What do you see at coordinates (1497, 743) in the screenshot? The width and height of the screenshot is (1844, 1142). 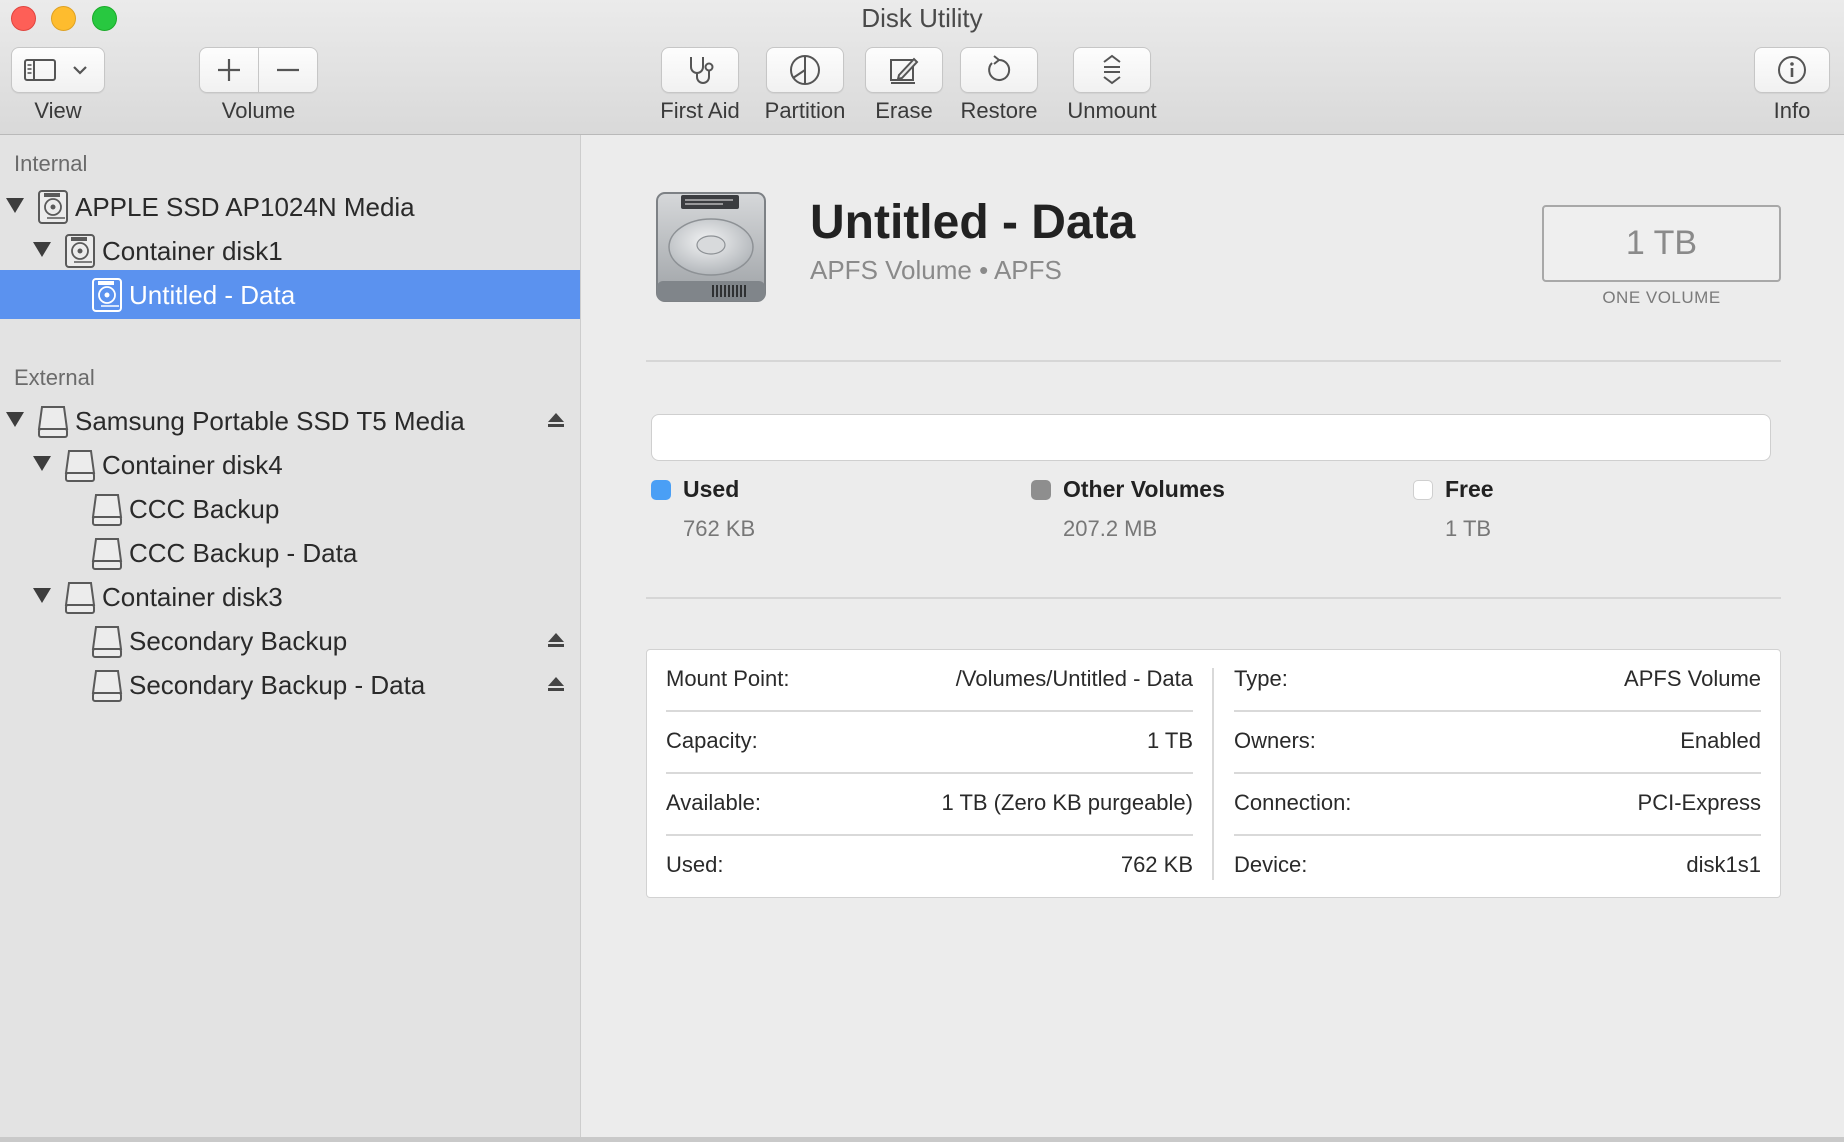 I see `info-row: Owners: Enabled` at bounding box center [1497, 743].